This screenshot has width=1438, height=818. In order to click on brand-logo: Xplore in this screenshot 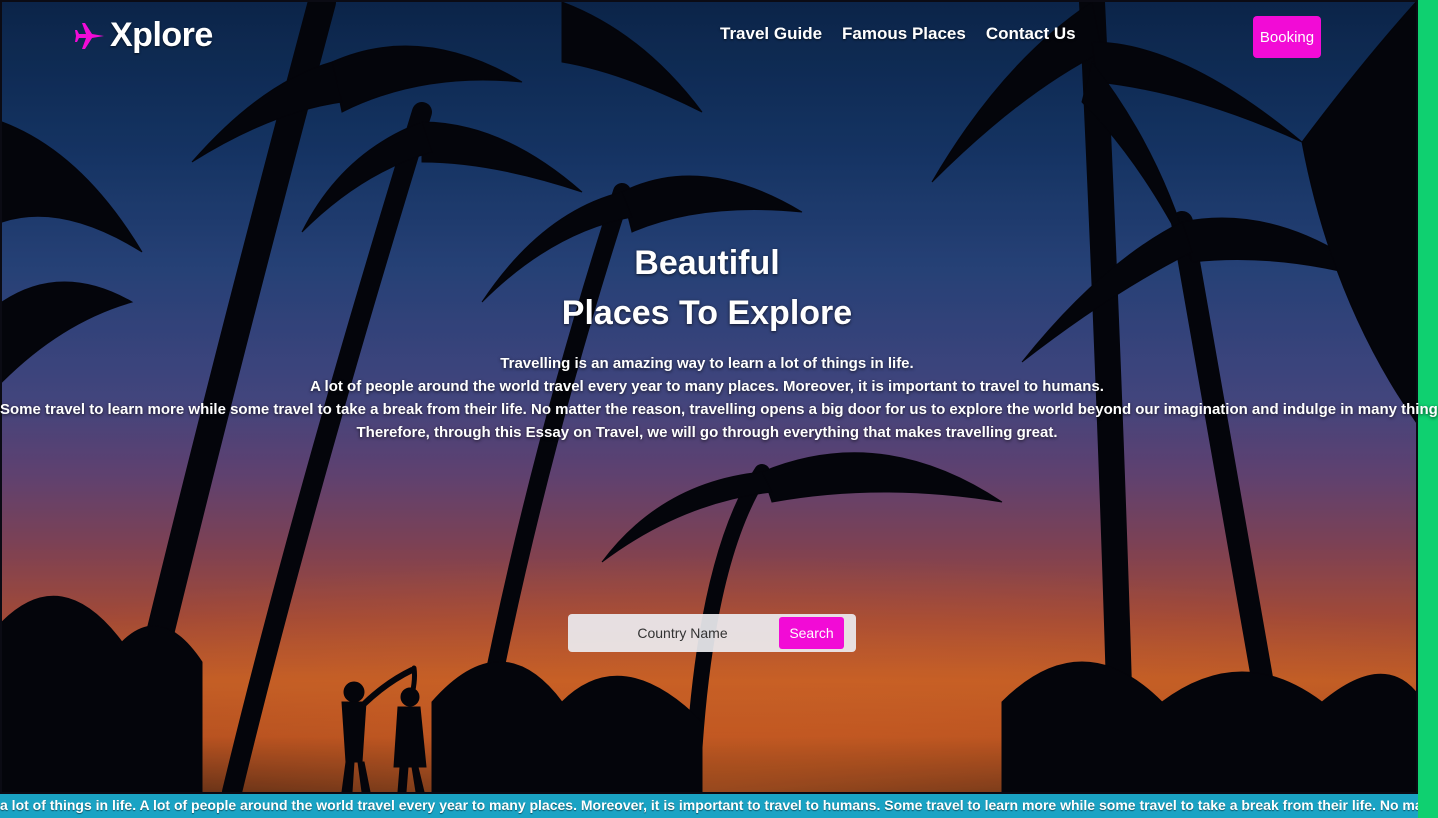, I will do `click(143, 35)`.